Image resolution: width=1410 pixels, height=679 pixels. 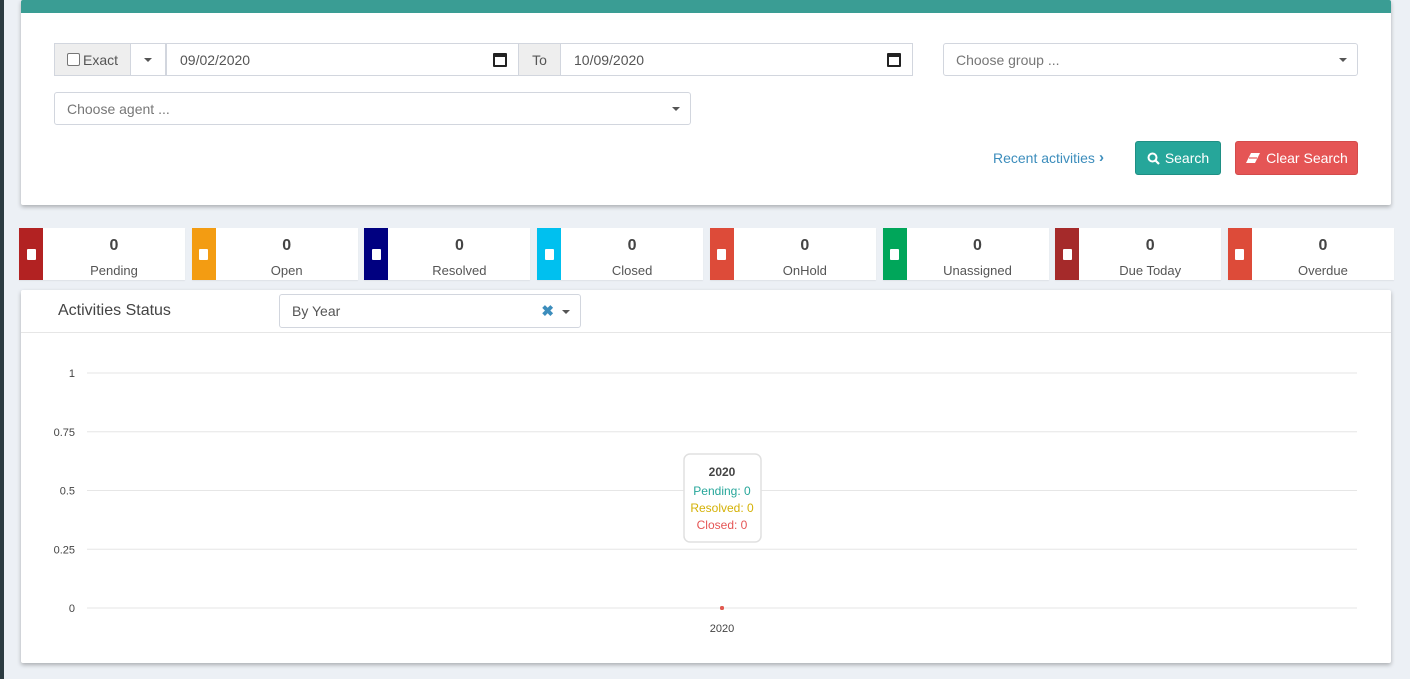 What do you see at coordinates (286, 270) in the screenshot?
I see `stat-label: Open` at bounding box center [286, 270].